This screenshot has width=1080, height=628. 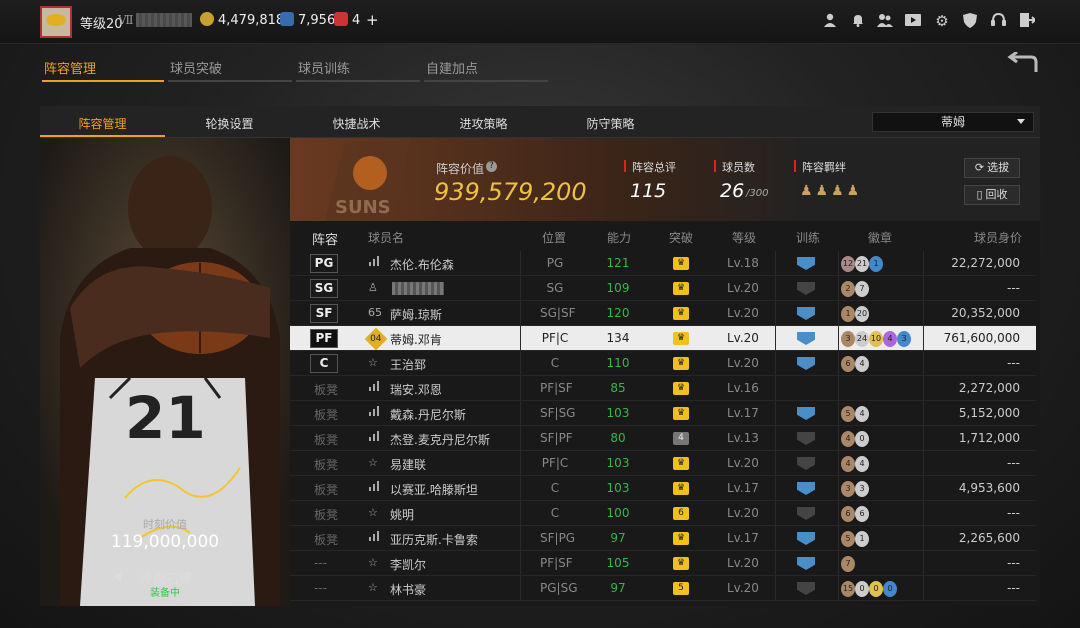 I want to click on table-row: 板凳 以赛亚.哈滕斯坦 C 103 ♛ Lv.17 3 3 4,953,600, so click(x=663, y=488).